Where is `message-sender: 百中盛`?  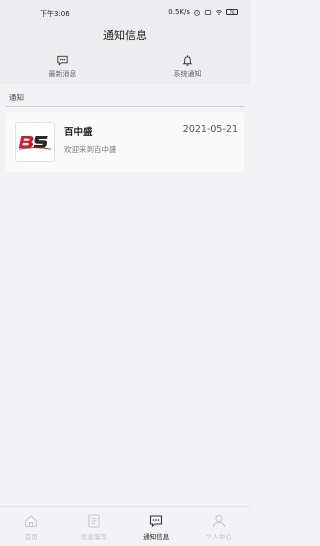
message-sender: 百中盛 is located at coordinates (78, 132).